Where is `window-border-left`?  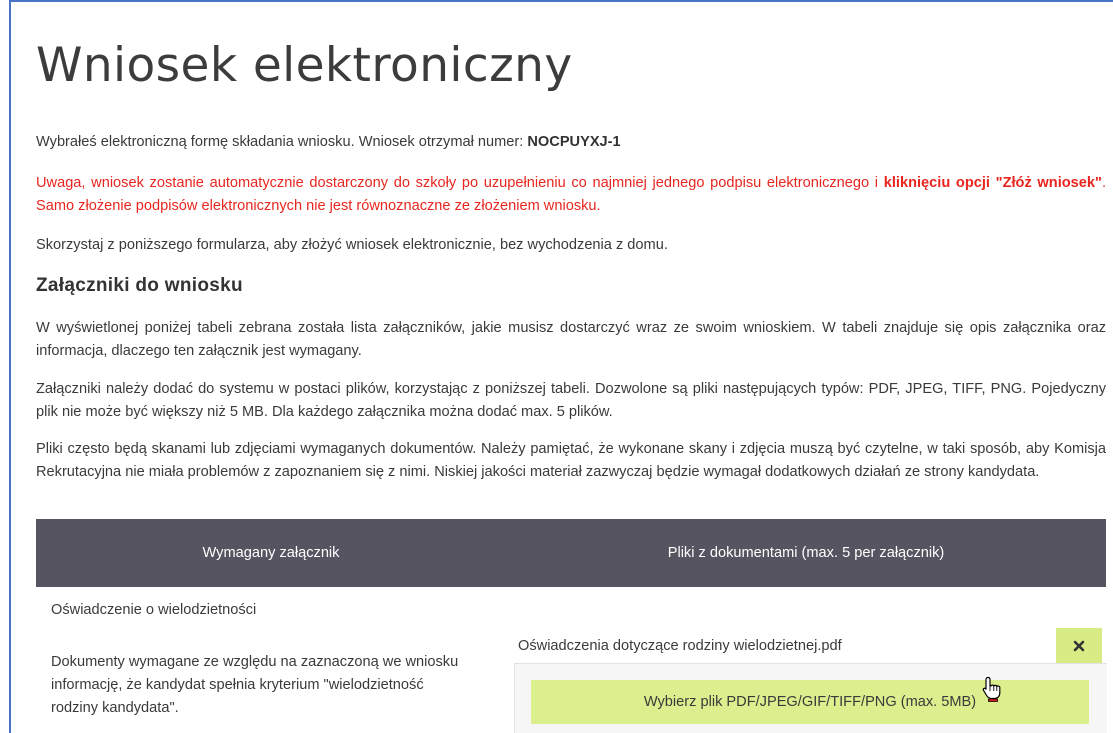 window-border-left is located at coordinates (10, 366).